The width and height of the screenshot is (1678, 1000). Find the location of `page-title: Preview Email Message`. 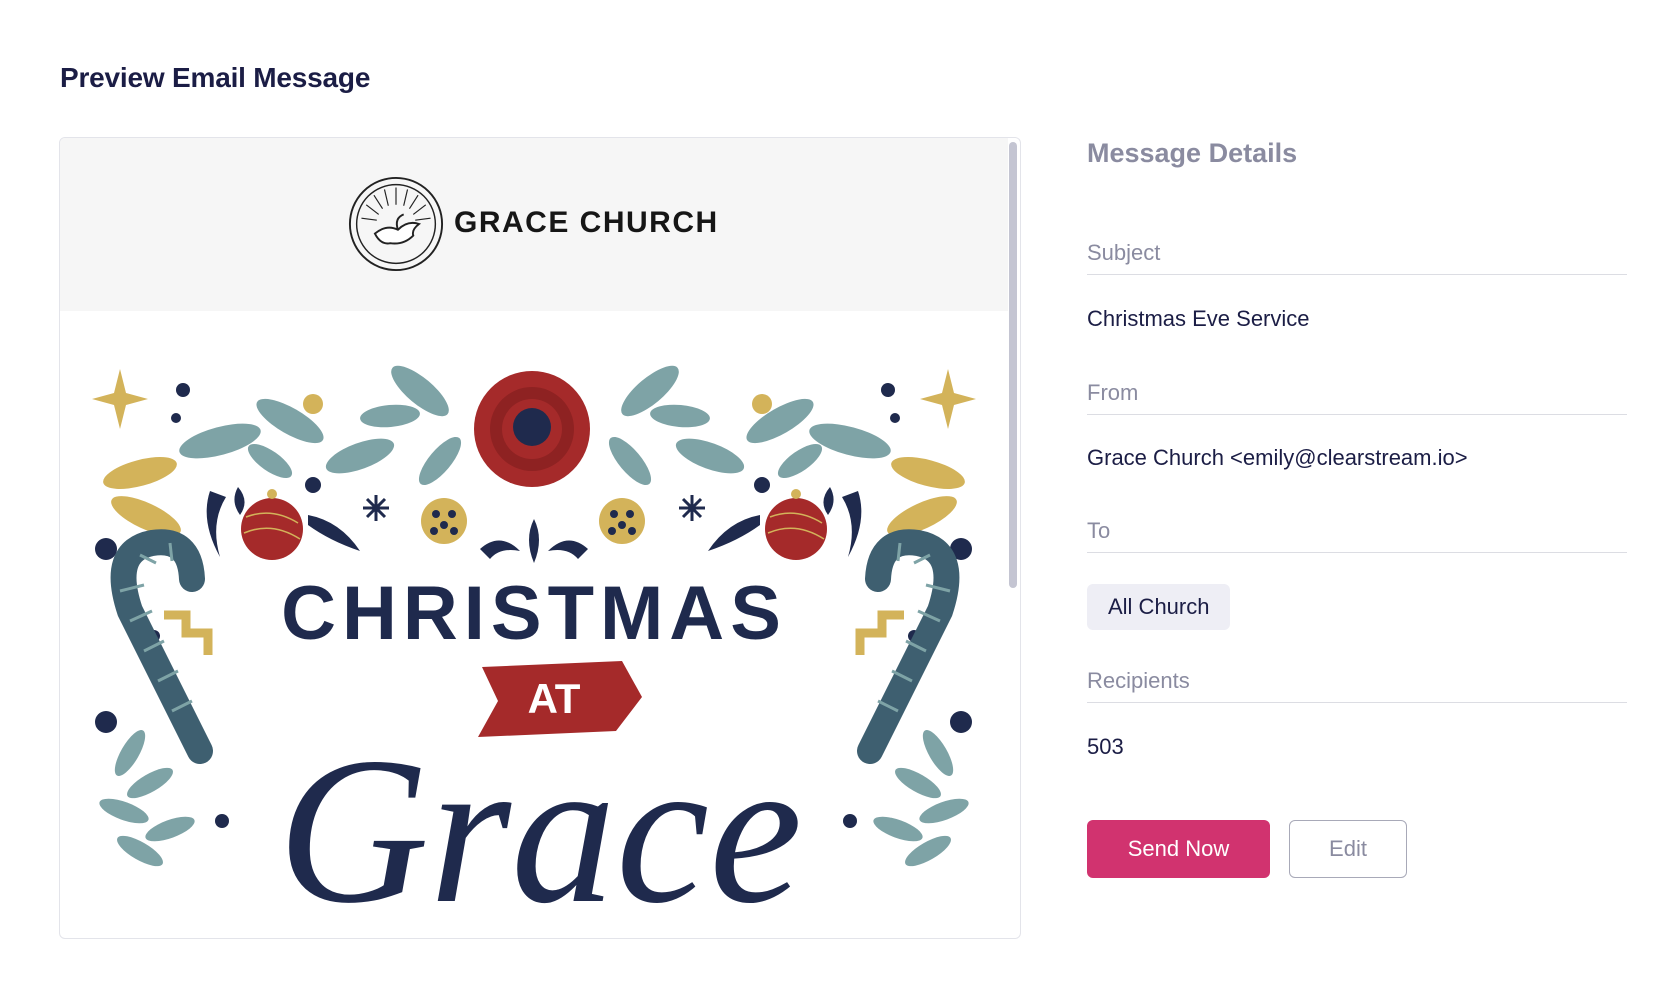

page-title: Preview Email Message is located at coordinates (215, 77).